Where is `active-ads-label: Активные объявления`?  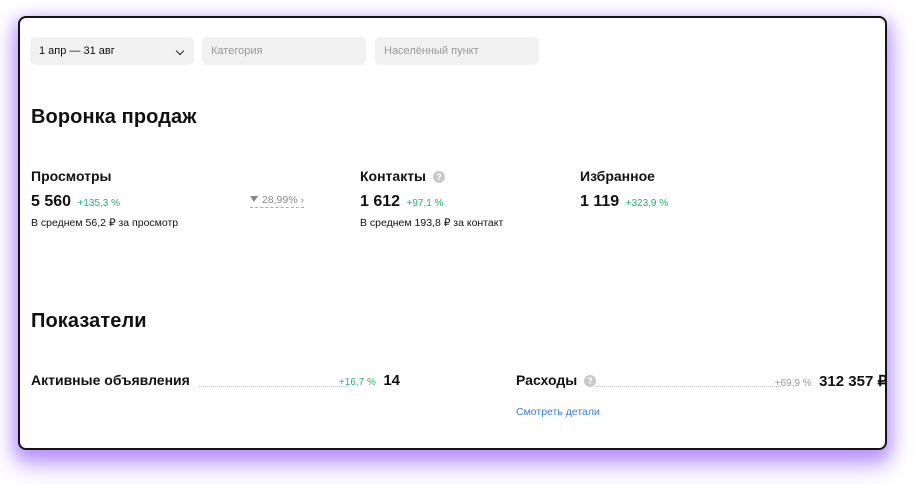
active-ads-label: Активные объявления is located at coordinates (110, 380).